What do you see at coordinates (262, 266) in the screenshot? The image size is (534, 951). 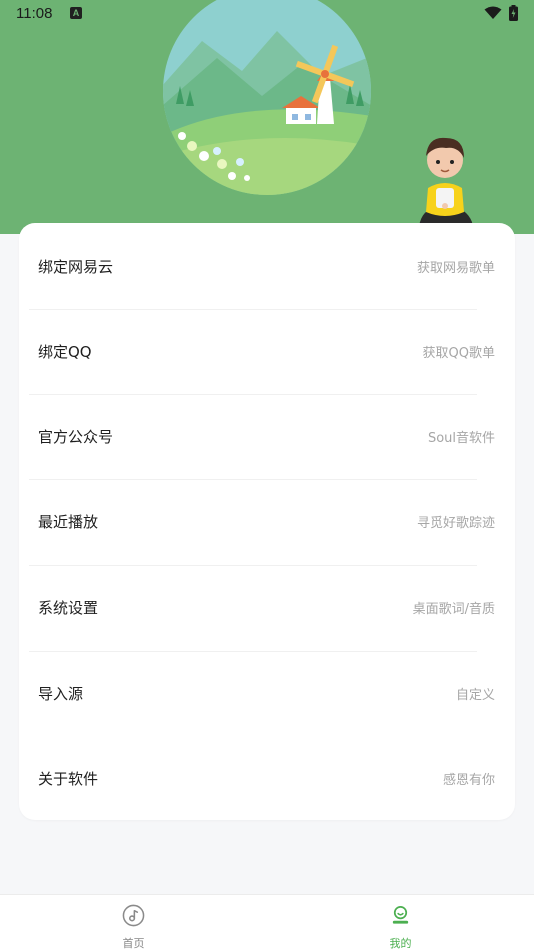 I see `menu-item-bind-netease: 绑定网易云 获取网易歌单` at bounding box center [262, 266].